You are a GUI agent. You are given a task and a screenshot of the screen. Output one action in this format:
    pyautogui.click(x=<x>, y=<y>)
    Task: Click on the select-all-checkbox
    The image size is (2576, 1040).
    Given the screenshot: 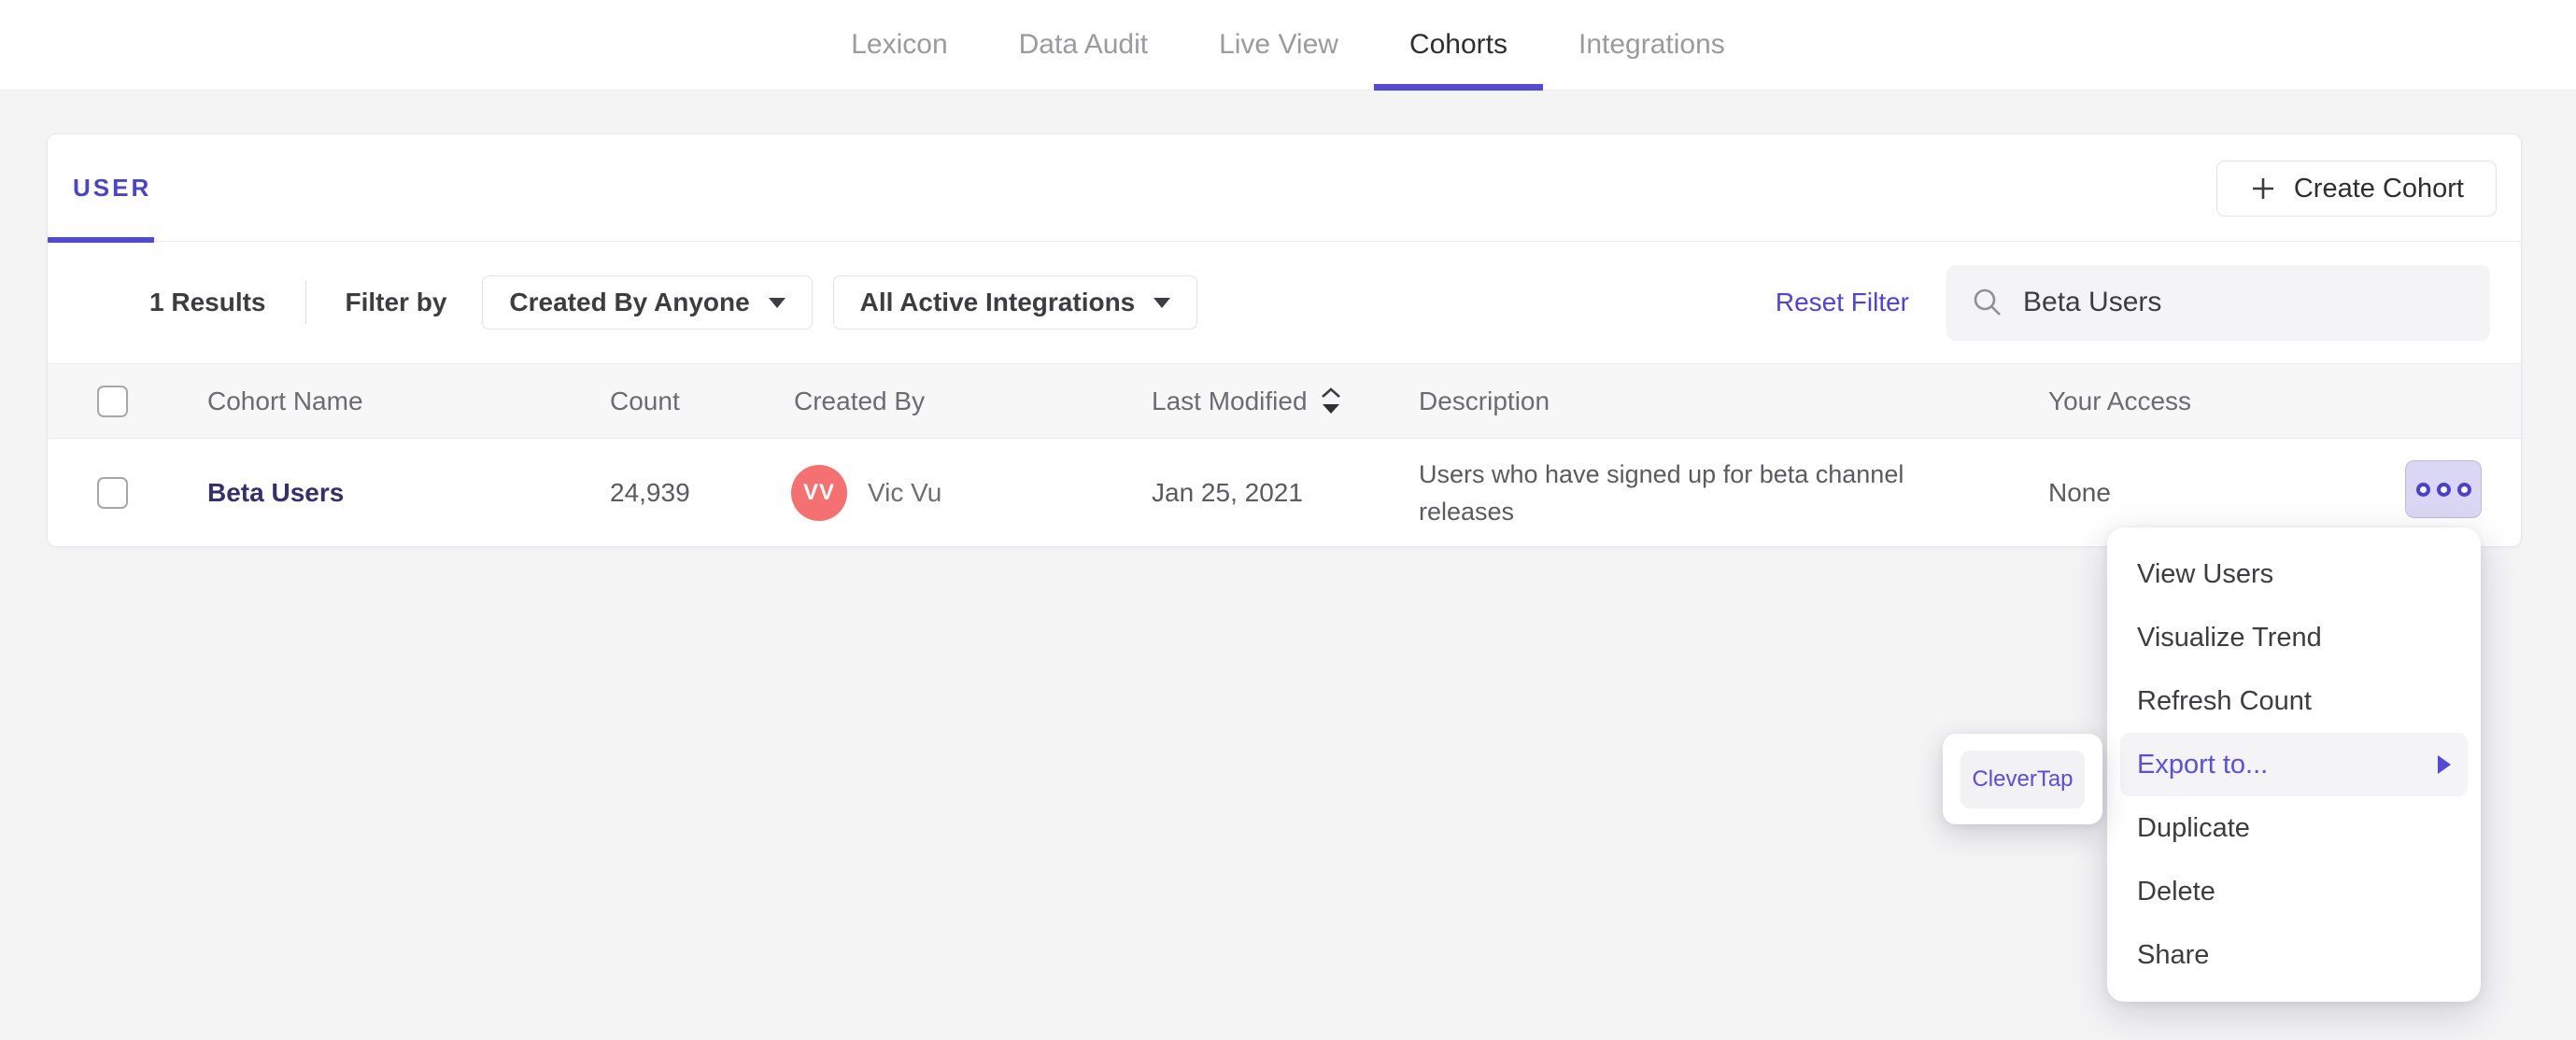 What is the action you would take?
    pyautogui.click(x=112, y=401)
    